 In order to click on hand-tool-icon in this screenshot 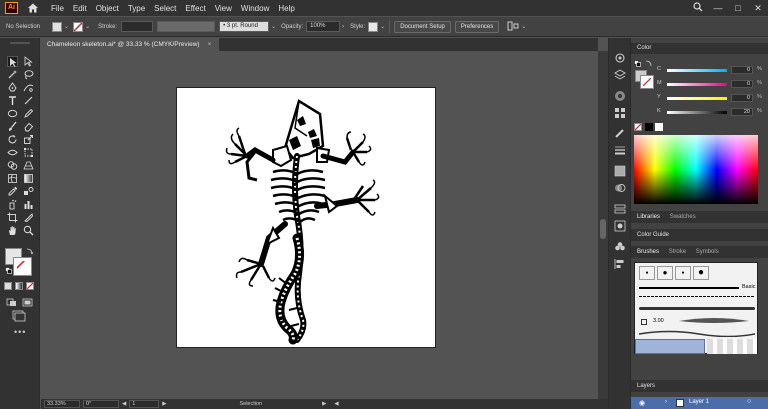, I will do `click(12, 230)`.